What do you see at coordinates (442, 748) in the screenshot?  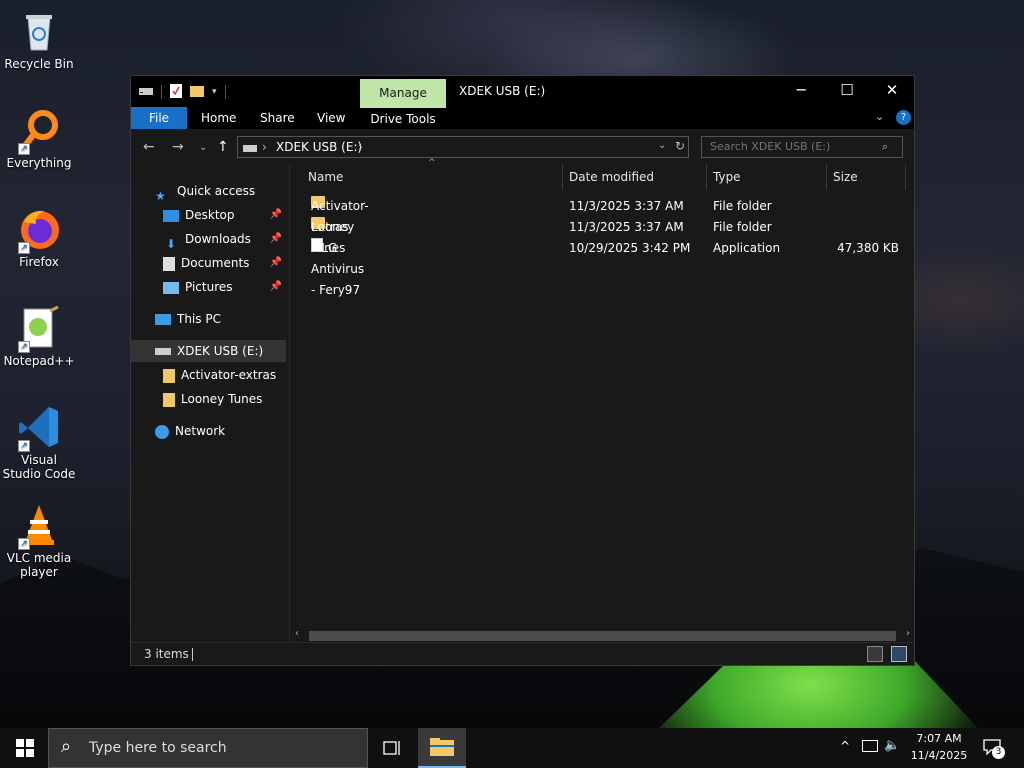 I see `taskbar-file-explorer` at bounding box center [442, 748].